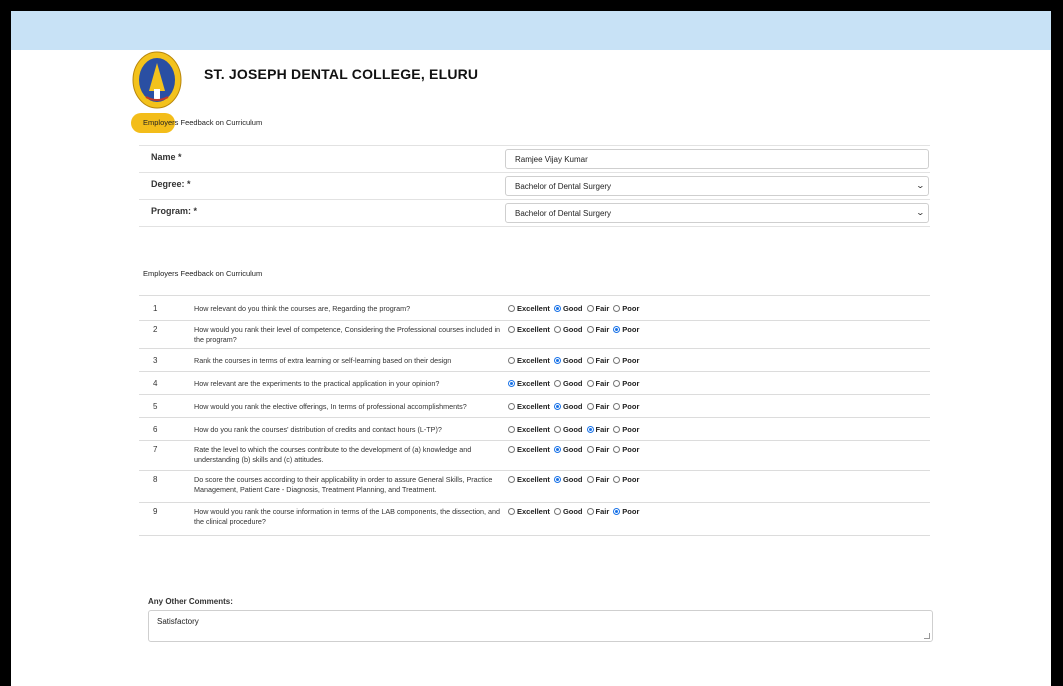  What do you see at coordinates (155, 429) in the screenshot?
I see `question-number: 6` at bounding box center [155, 429].